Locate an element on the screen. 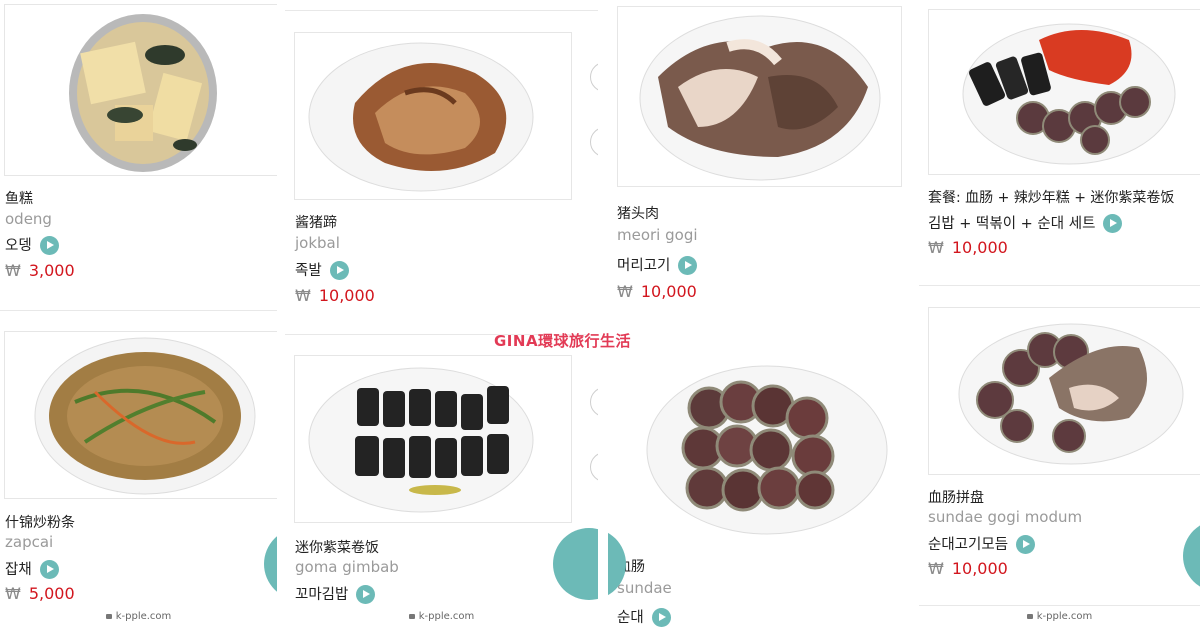 This screenshot has width=1200, height=631. item-name-ko-text: 순대고기모듬 is located at coordinates (968, 545).